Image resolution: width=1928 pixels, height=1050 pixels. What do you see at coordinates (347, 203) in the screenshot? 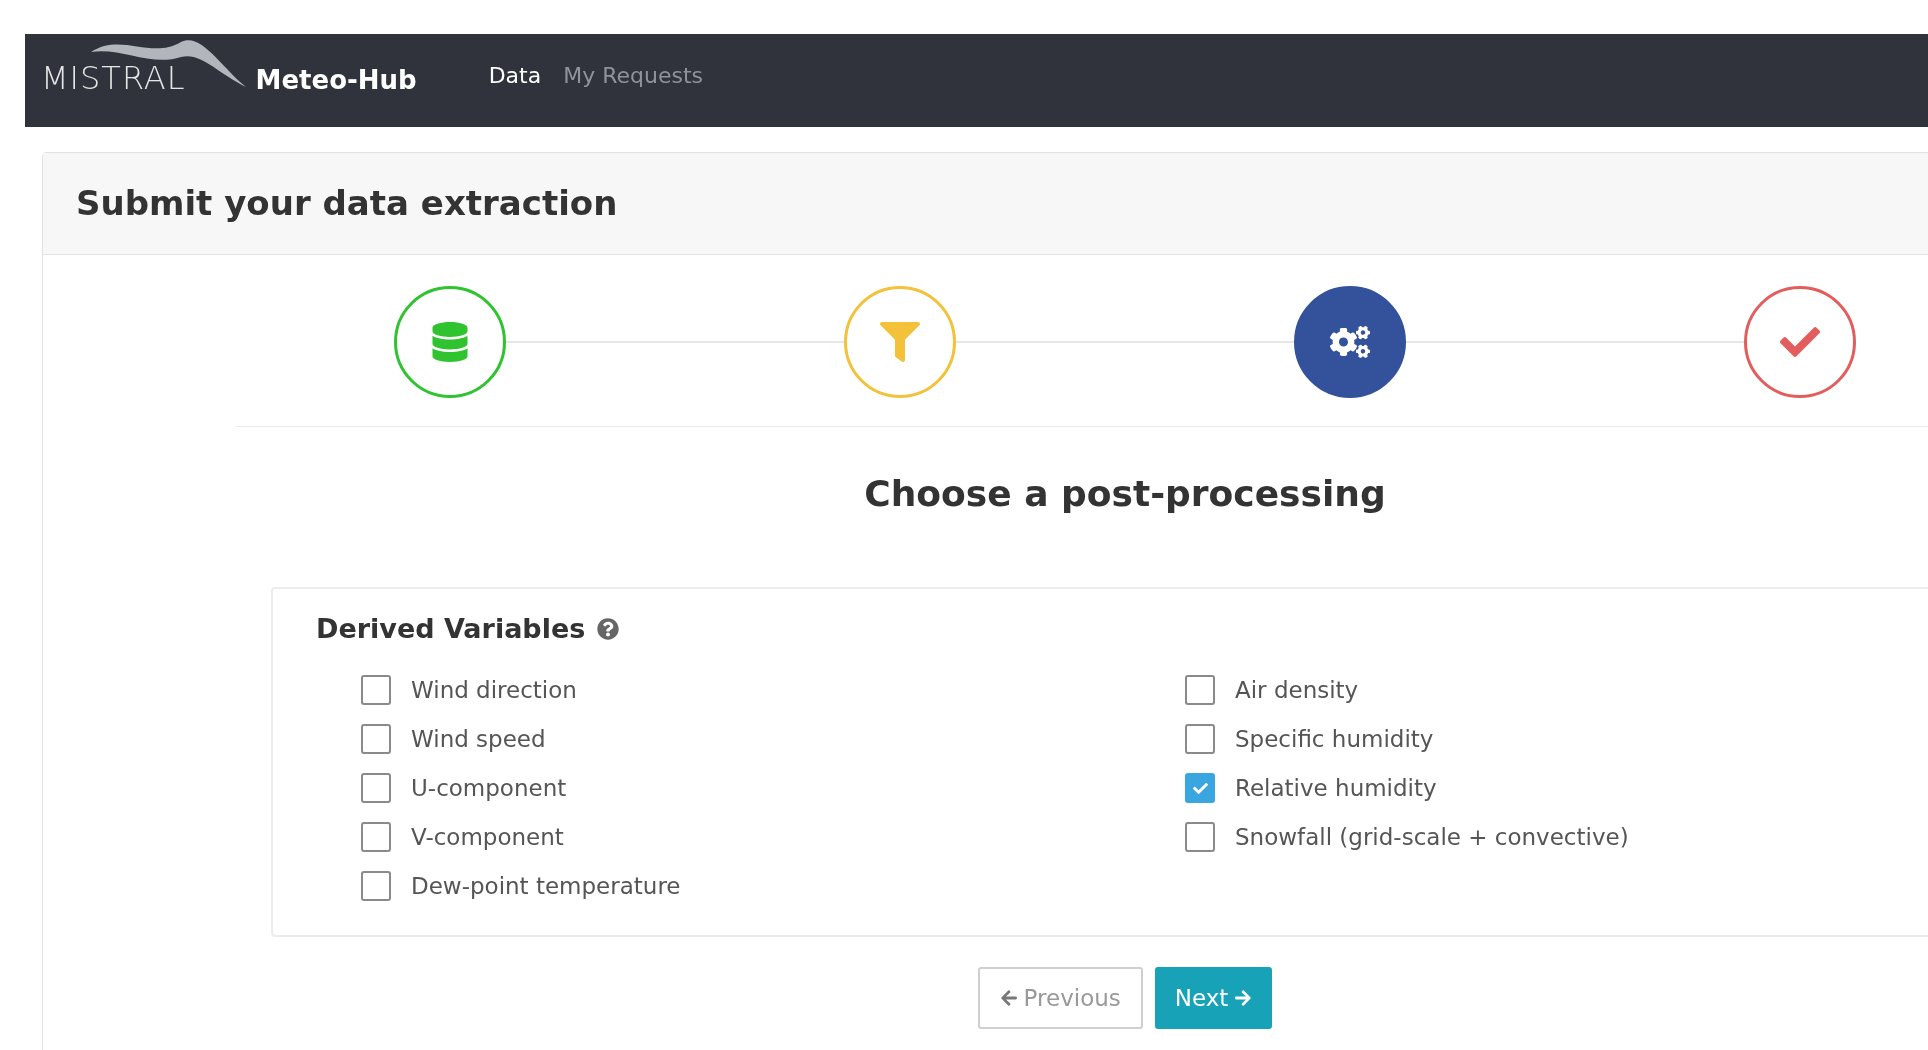
I see `card-title: Submit your data extraction` at bounding box center [347, 203].